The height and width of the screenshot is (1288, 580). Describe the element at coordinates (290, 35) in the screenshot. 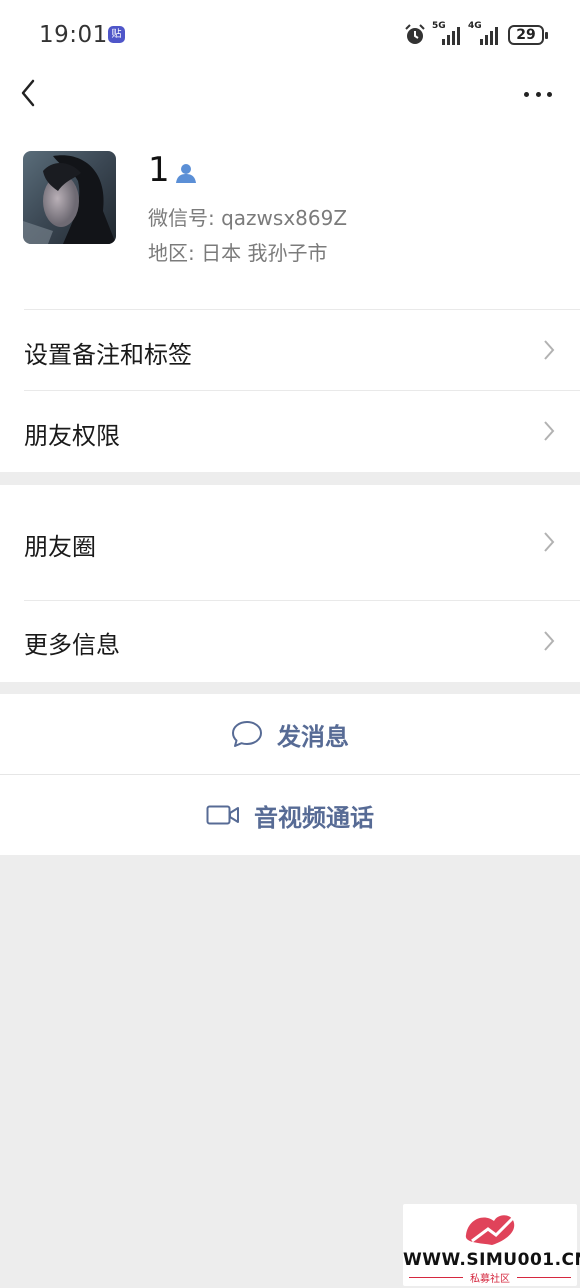

I see `status-bar: 19:01 贴 5G 4G 29` at that location.